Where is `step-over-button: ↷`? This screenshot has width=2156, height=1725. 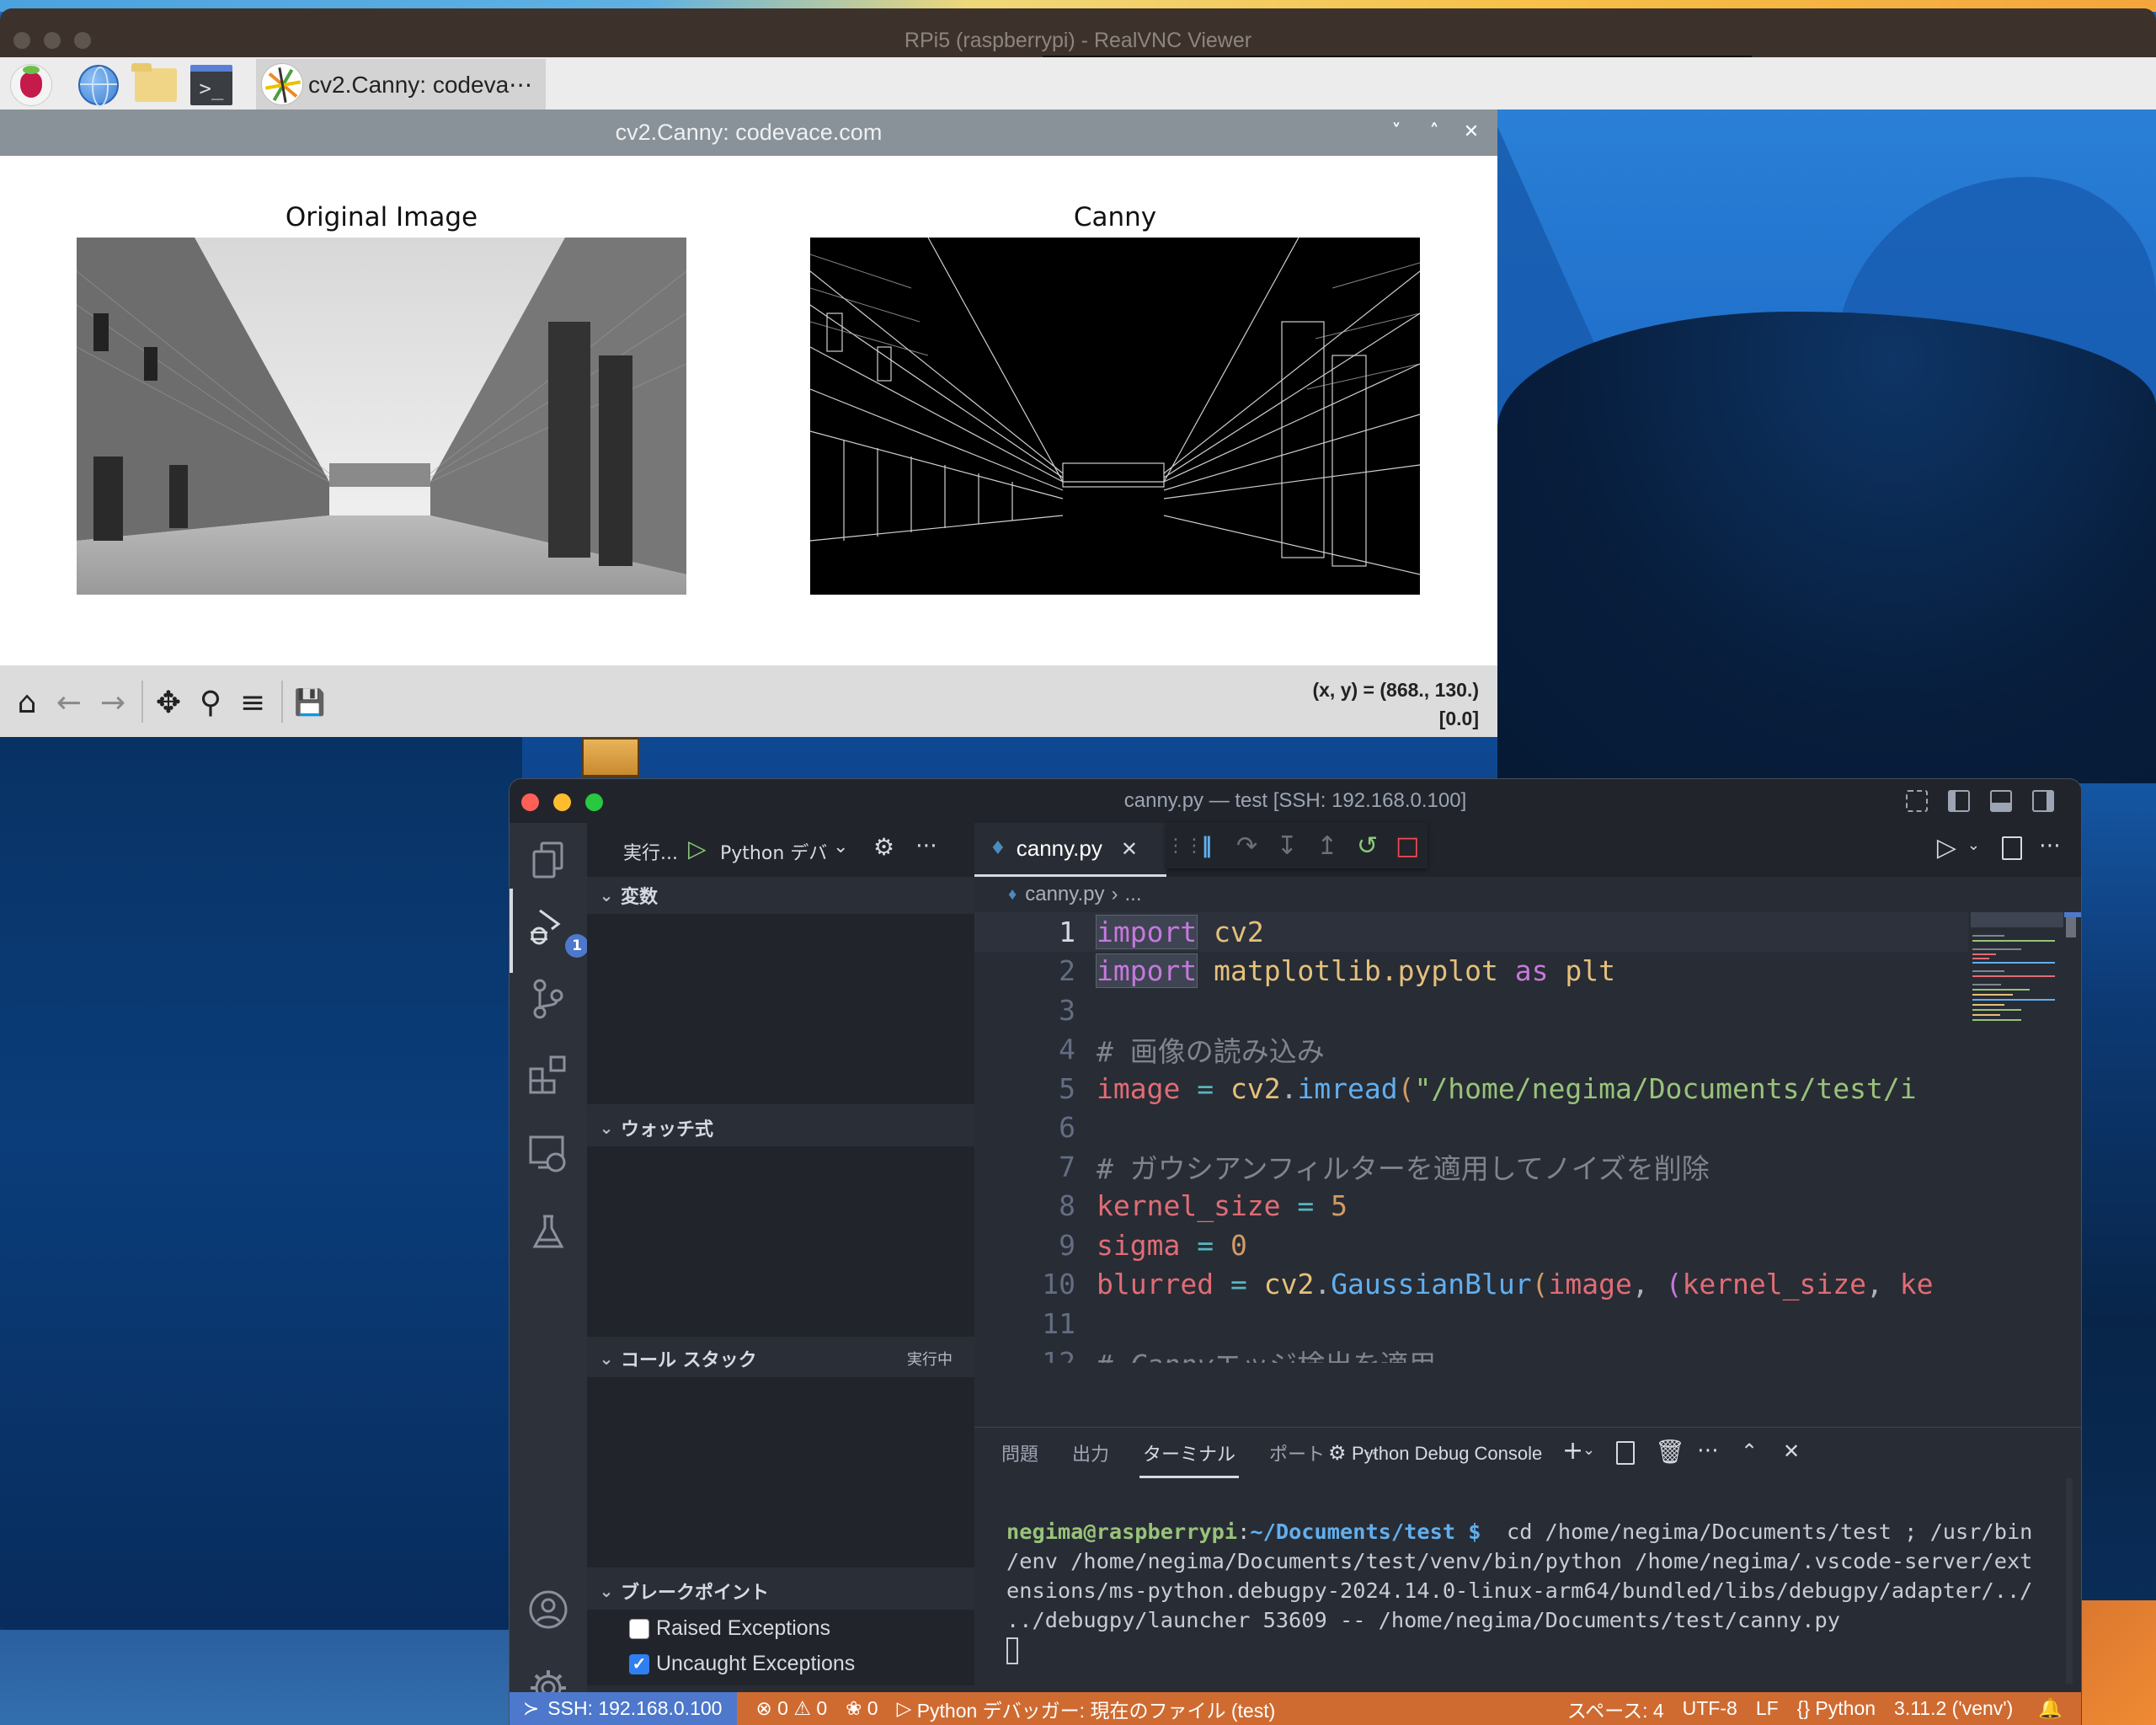
step-over-button: ↷ is located at coordinates (1247, 846).